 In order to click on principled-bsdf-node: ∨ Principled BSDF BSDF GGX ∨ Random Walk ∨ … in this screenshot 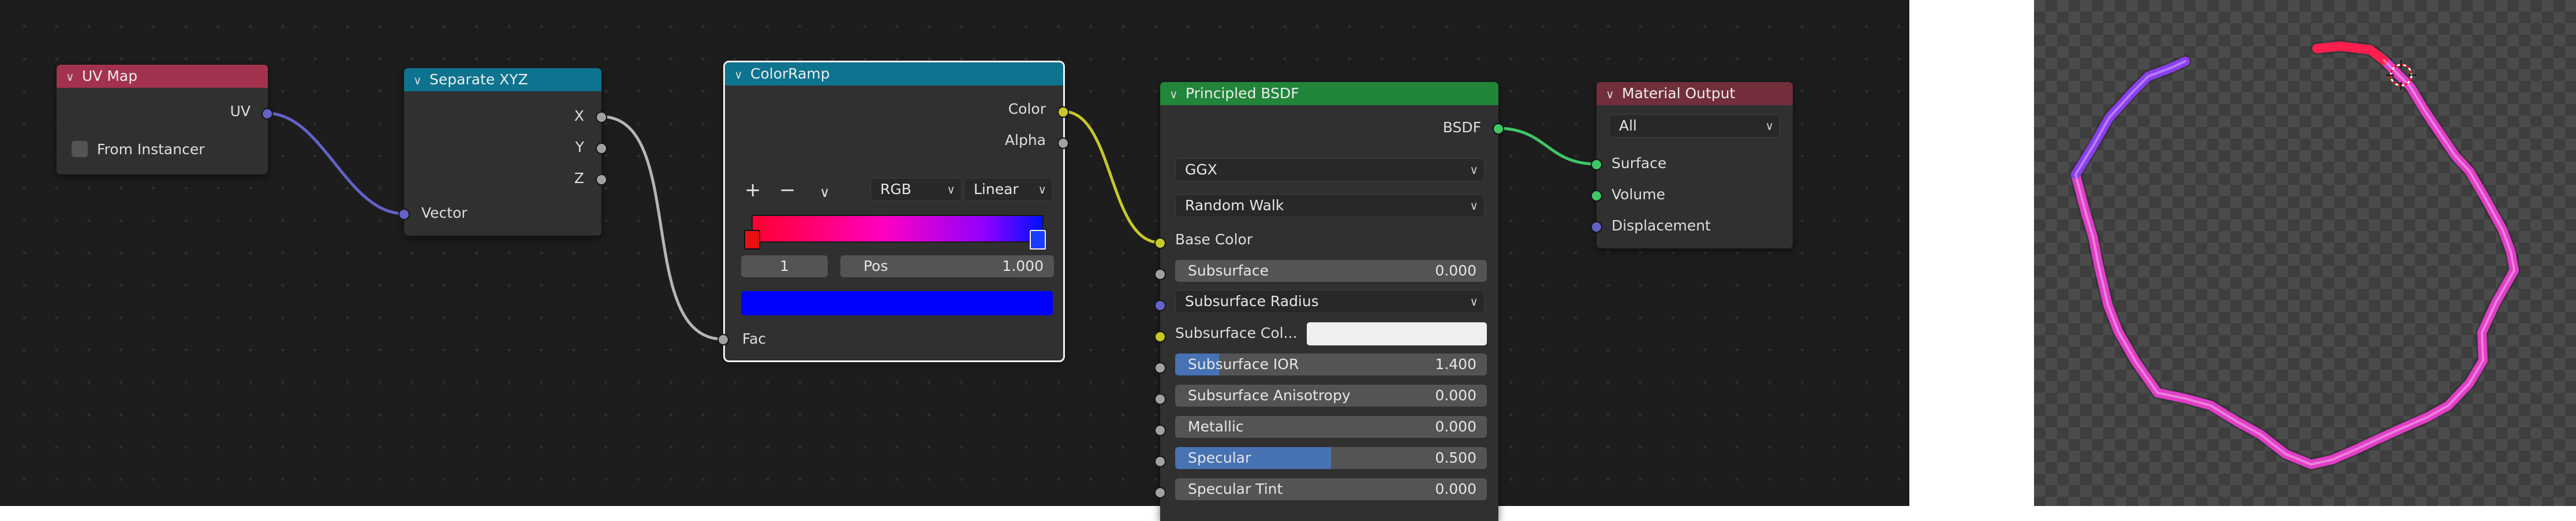, I will do `click(1329, 302)`.